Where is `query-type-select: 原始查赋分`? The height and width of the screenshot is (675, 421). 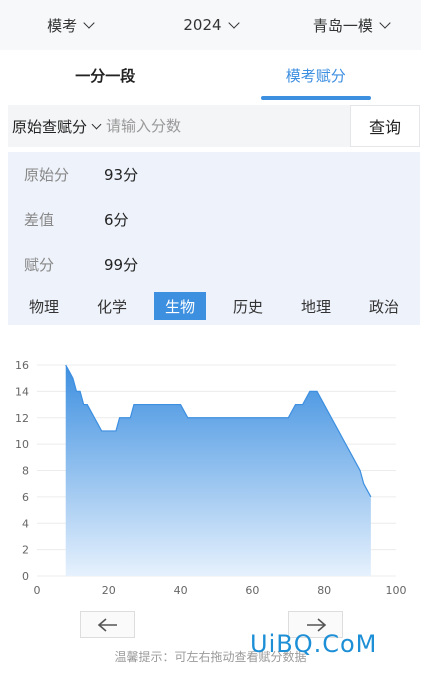
query-type-select: 原始查赋分 is located at coordinates (55, 126).